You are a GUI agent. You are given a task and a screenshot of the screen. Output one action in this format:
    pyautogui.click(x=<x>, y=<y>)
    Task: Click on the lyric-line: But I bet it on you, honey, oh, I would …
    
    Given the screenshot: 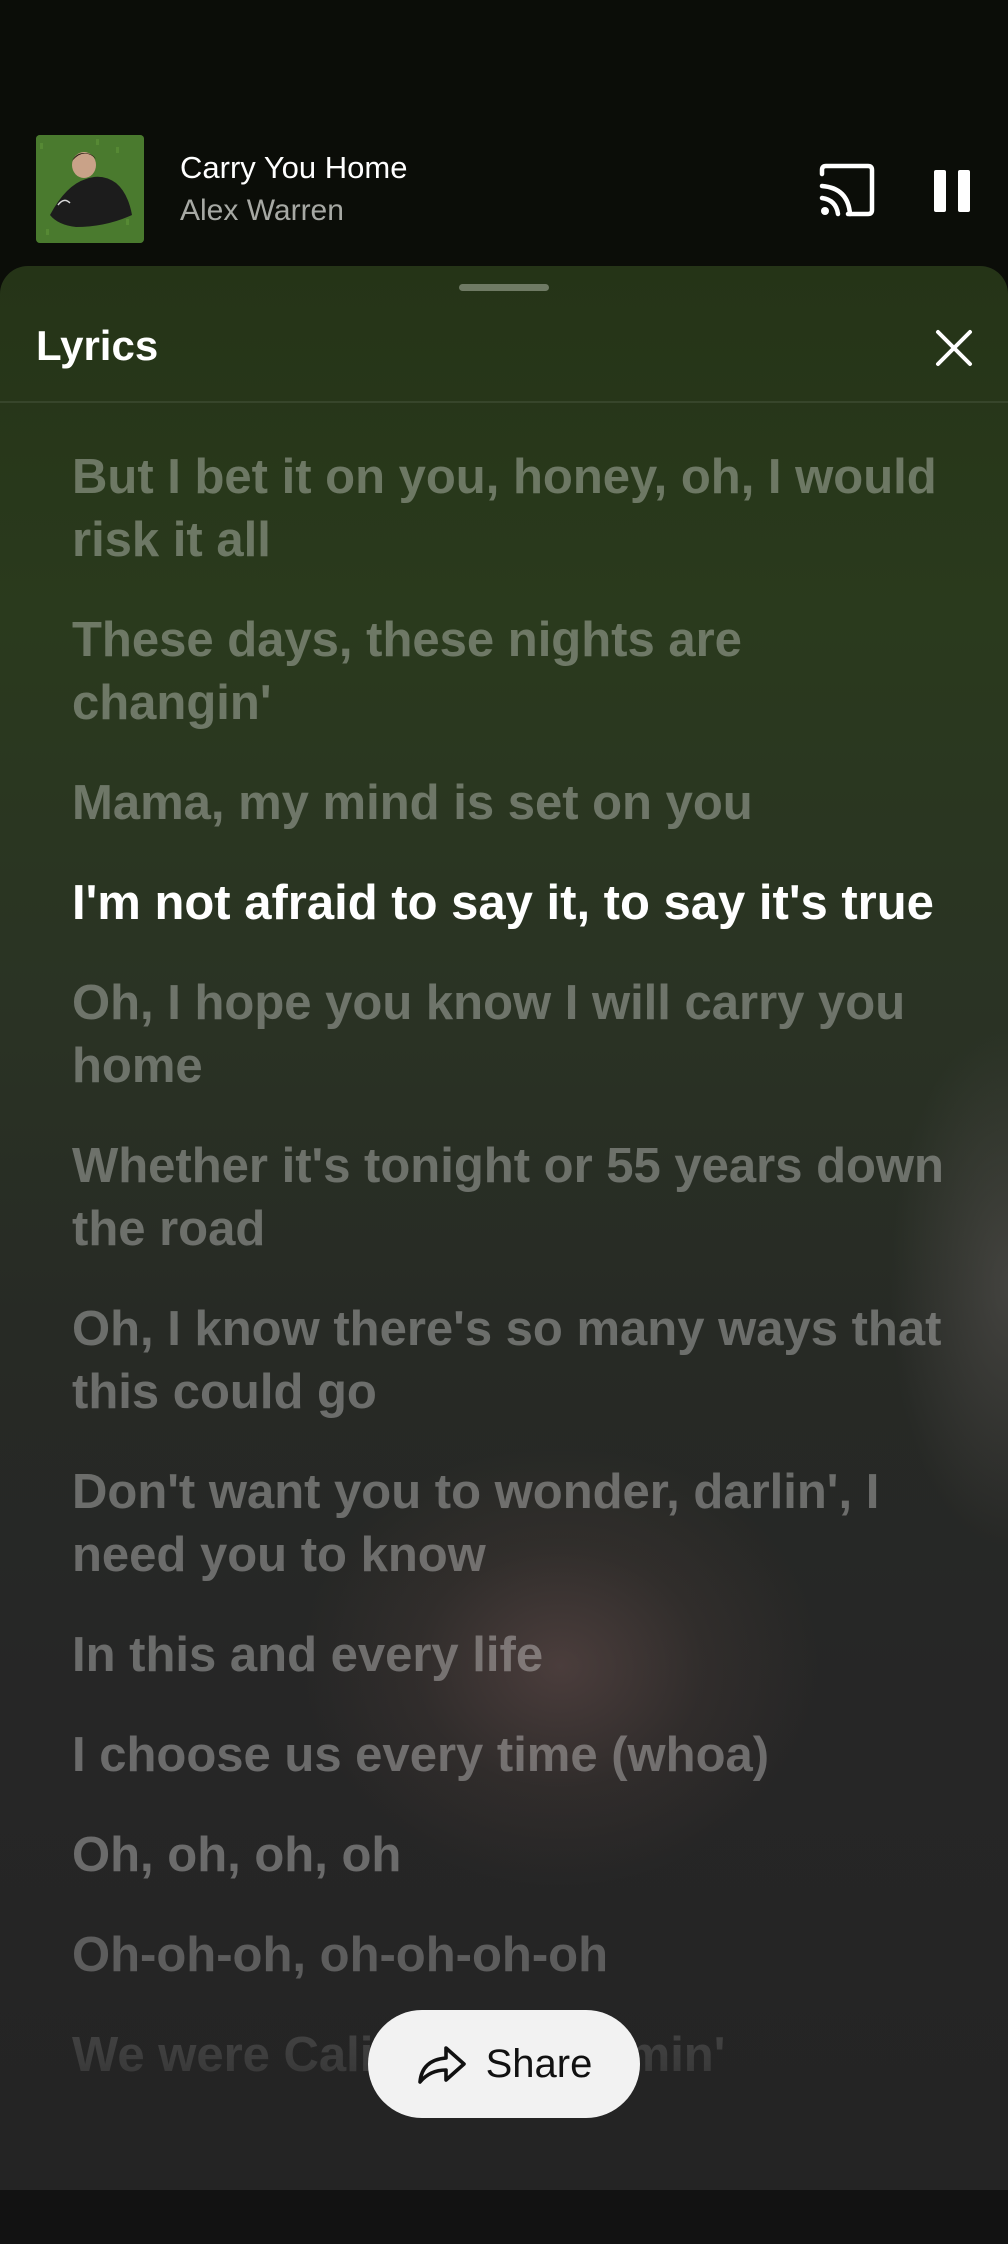 What is the action you would take?
    pyautogui.click(x=512, y=509)
    